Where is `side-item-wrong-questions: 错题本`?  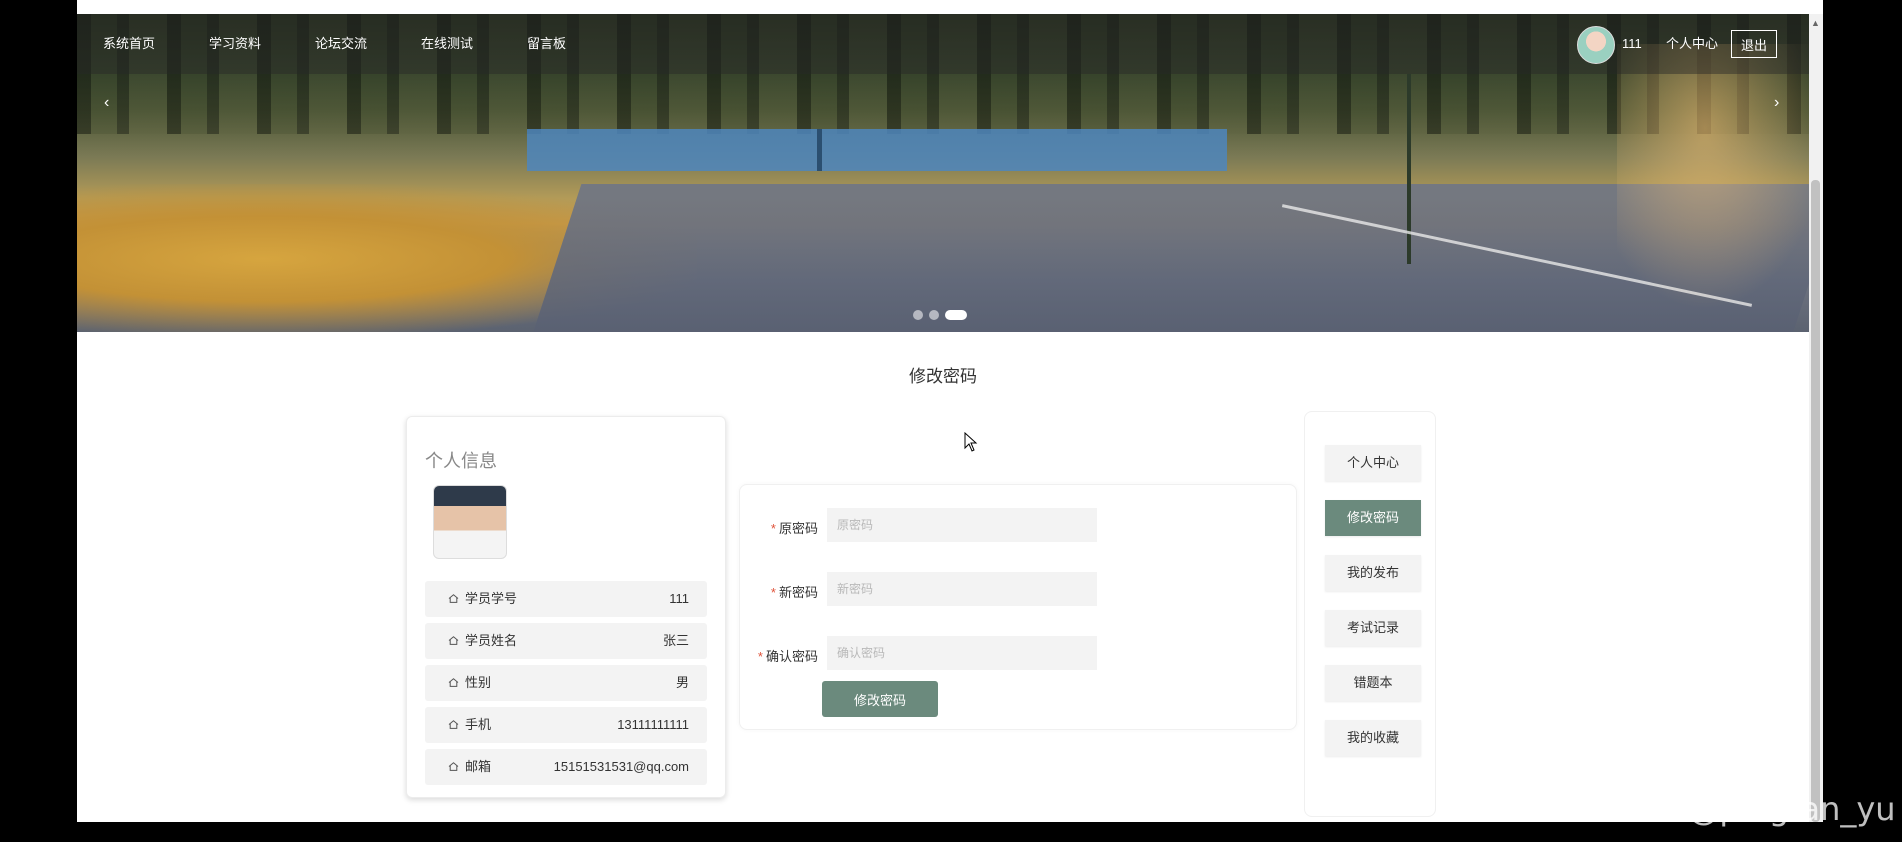 side-item-wrong-questions: 错题本 is located at coordinates (1373, 683).